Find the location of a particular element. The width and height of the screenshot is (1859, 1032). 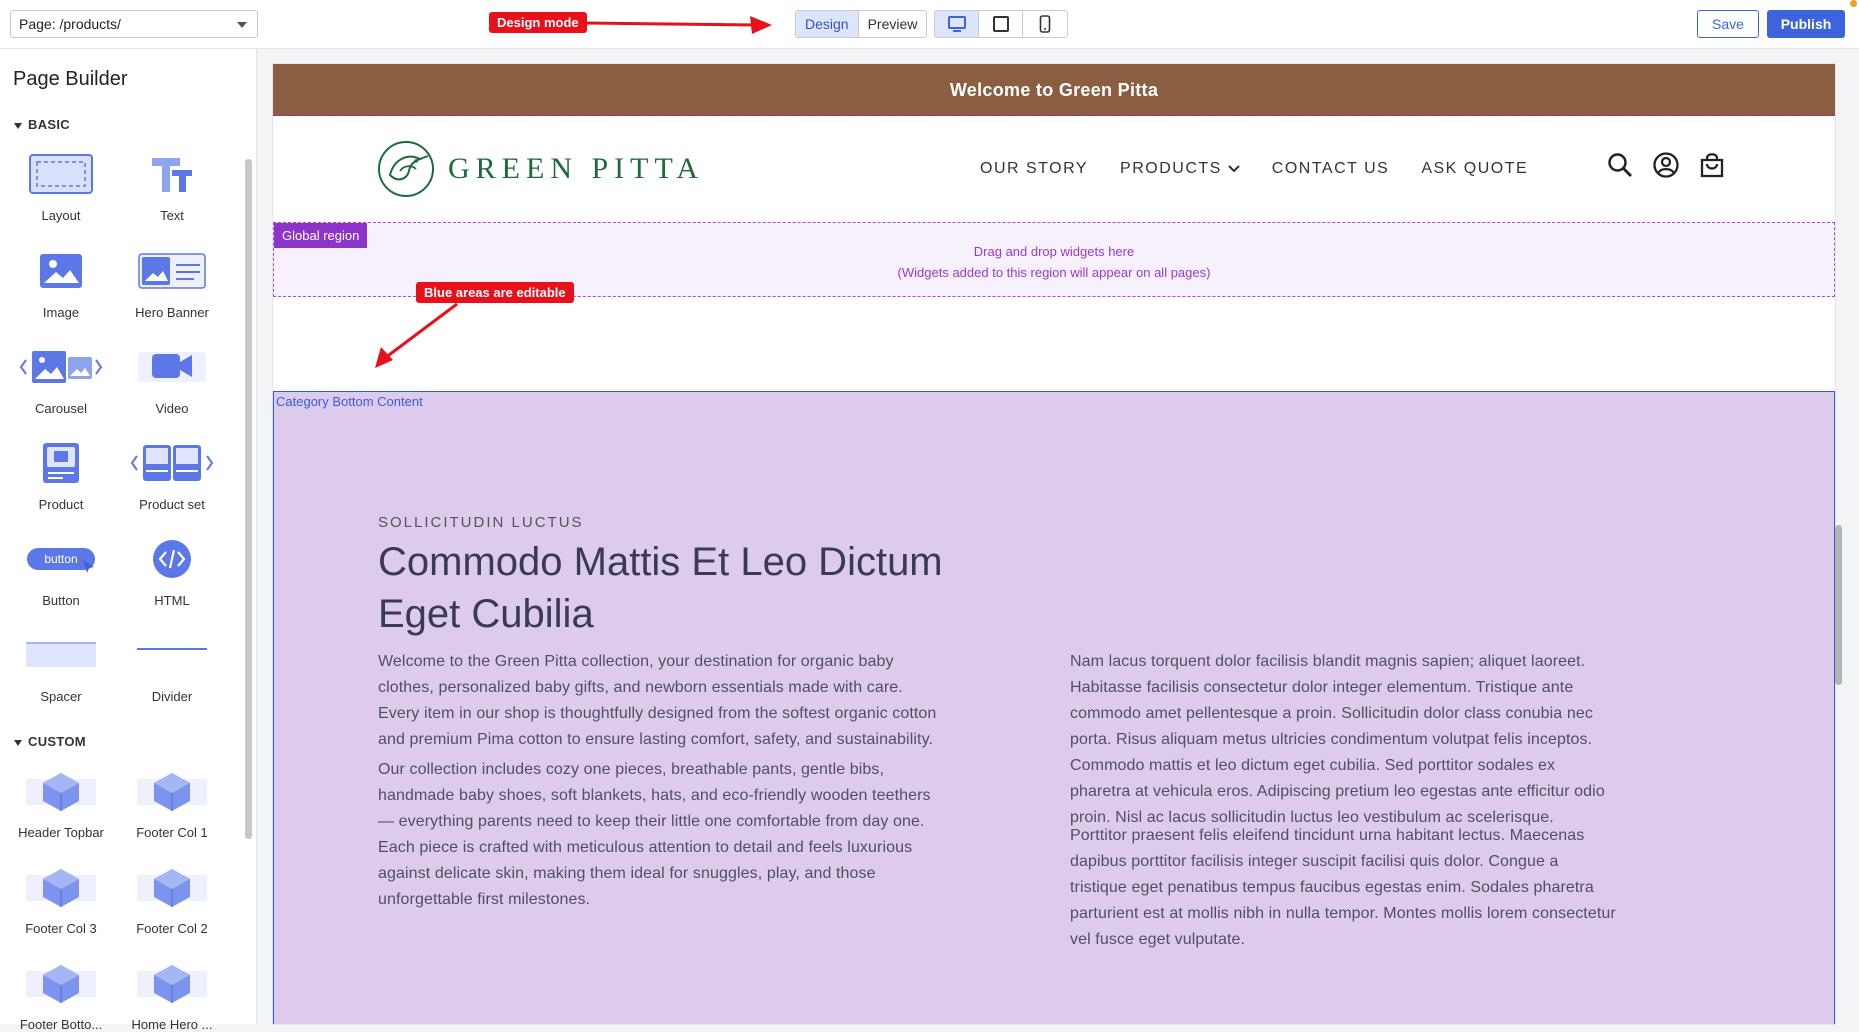

widget-label: Divider is located at coordinates (172, 696).